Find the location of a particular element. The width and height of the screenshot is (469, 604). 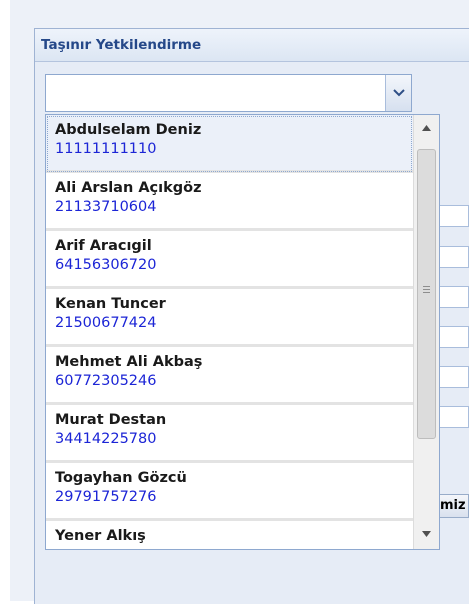

list-item-id: 21500677424 is located at coordinates (106, 323).